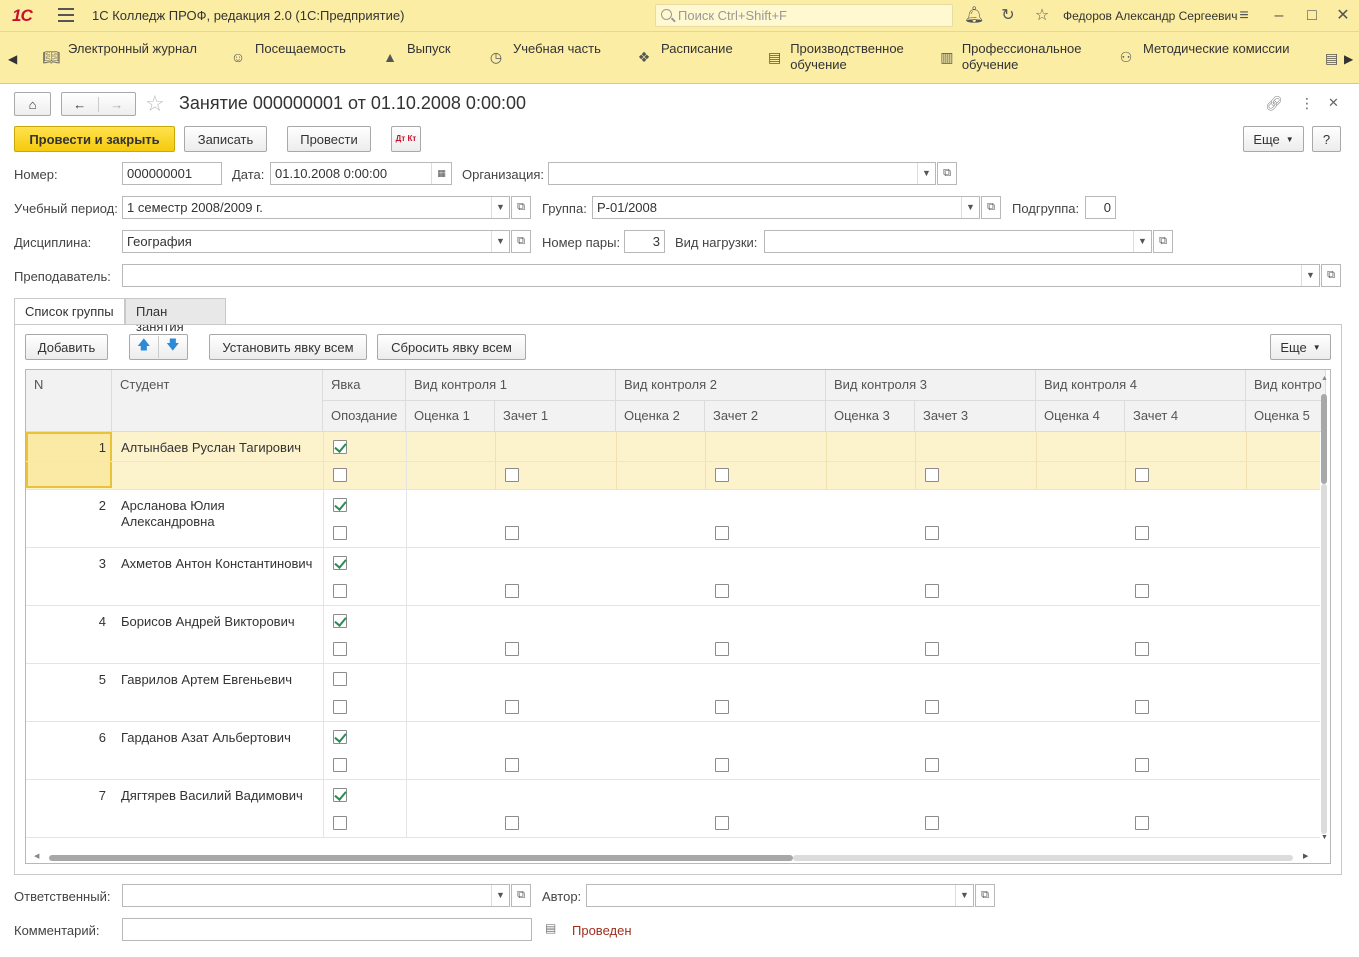 The width and height of the screenshot is (1359, 957). I want to click on table-row: 6 Гарданов Азат Альбертович, so click(673, 751).